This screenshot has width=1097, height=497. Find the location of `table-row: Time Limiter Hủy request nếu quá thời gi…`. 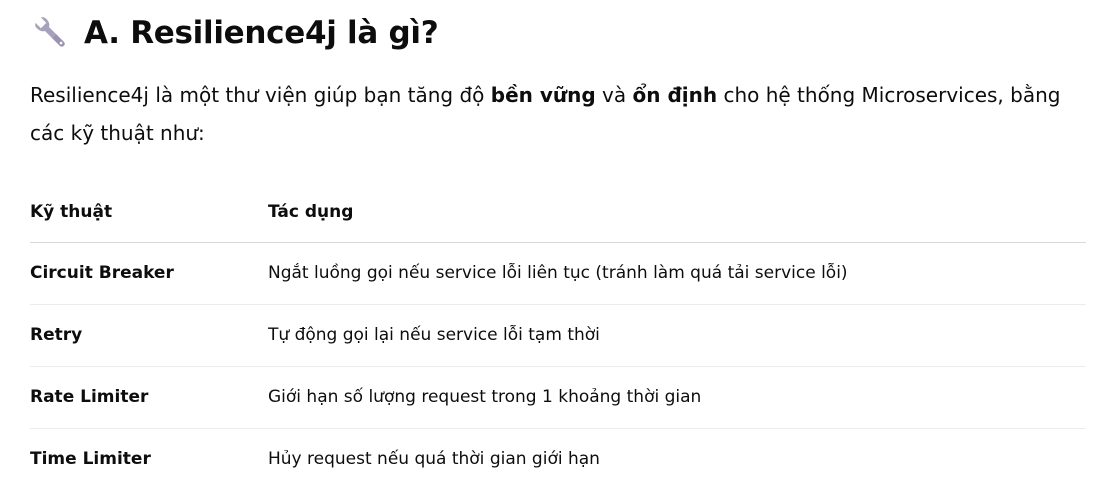

table-row: Time Limiter Hủy request nếu quá thời gi… is located at coordinates (558, 458).